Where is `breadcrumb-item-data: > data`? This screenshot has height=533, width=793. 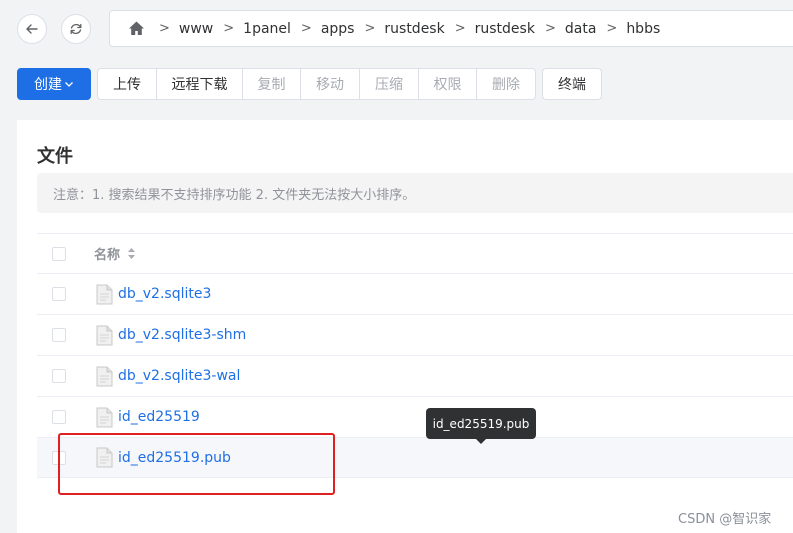 breadcrumb-item-data: > data is located at coordinates (565, 29).